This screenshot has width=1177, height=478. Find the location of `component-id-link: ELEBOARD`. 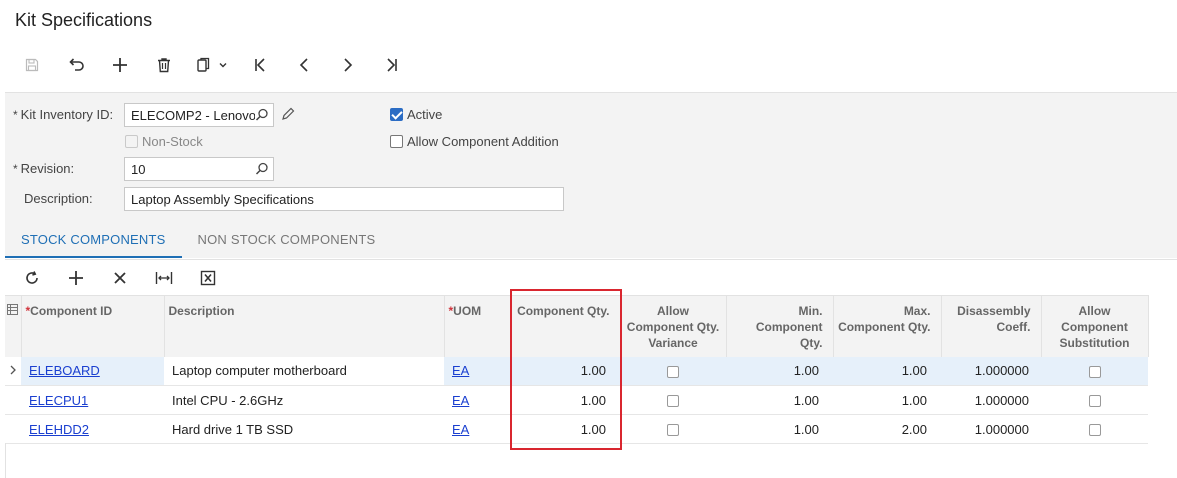

component-id-link: ELEBOARD is located at coordinates (64, 370).